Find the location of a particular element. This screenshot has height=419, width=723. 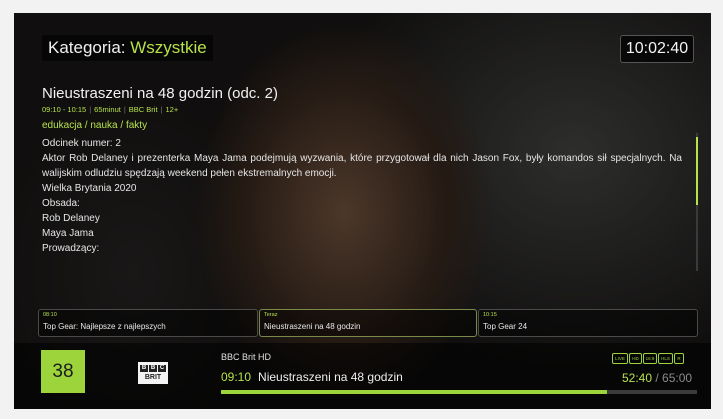

program-time: 09:10 - 10:15 is located at coordinates (64, 109).